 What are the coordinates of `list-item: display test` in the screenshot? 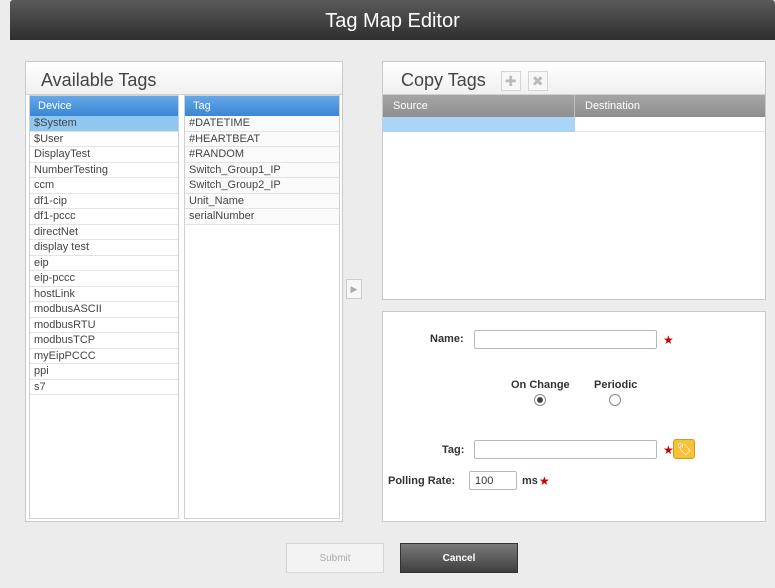 It's located at (104, 248).